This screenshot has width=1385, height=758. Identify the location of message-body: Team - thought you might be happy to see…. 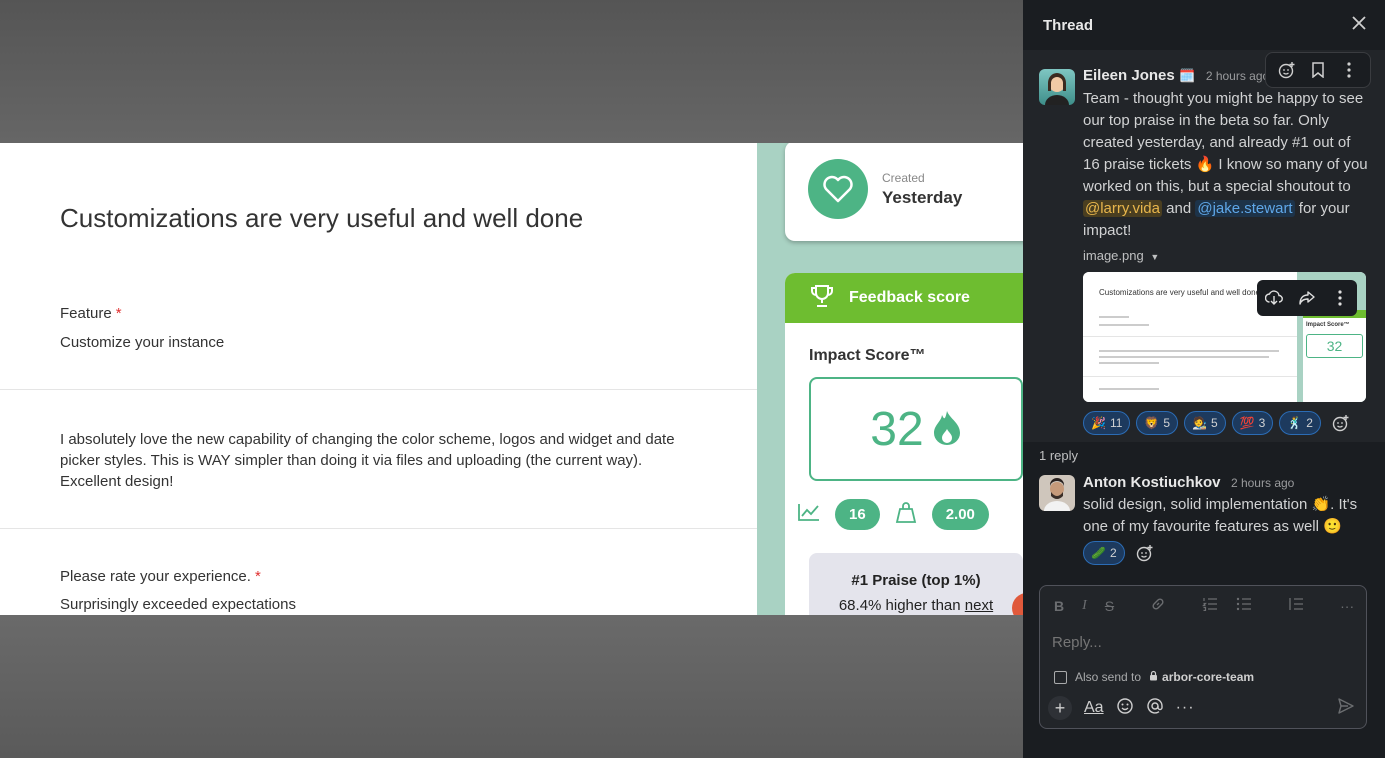
(1225, 164).